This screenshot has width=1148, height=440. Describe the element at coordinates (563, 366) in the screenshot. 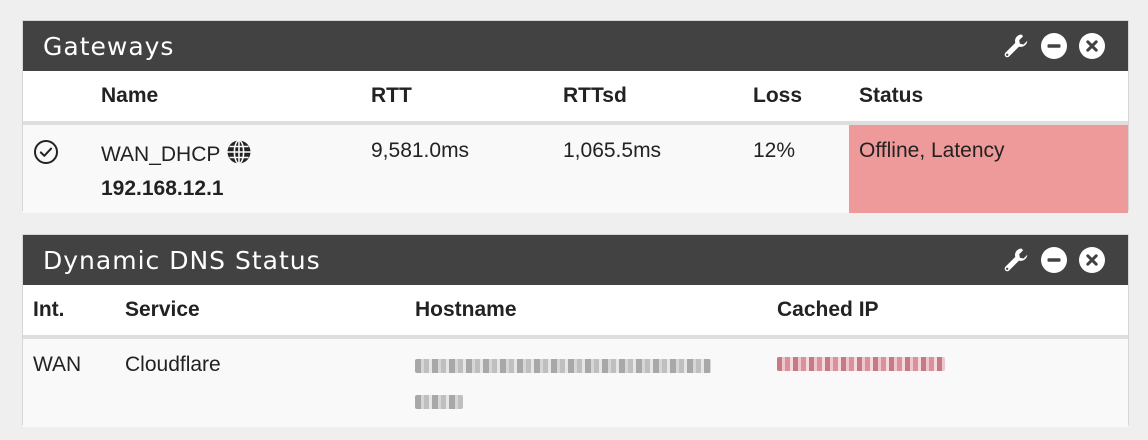

I see `hostname-redacted` at that location.